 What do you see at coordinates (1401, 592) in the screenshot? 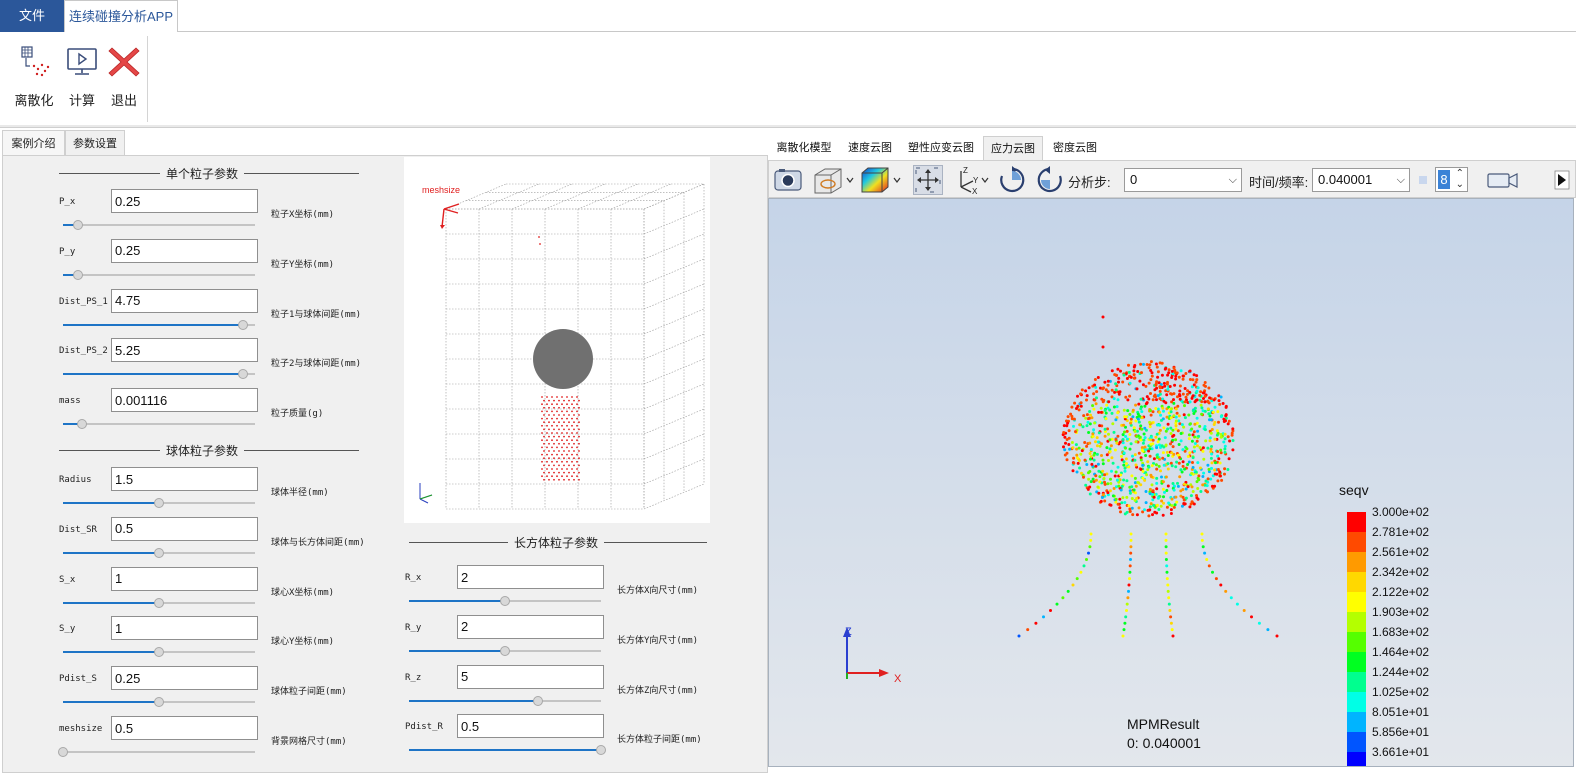
I see `legend-value-label: 2.122e+02` at bounding box center [1401, 592].